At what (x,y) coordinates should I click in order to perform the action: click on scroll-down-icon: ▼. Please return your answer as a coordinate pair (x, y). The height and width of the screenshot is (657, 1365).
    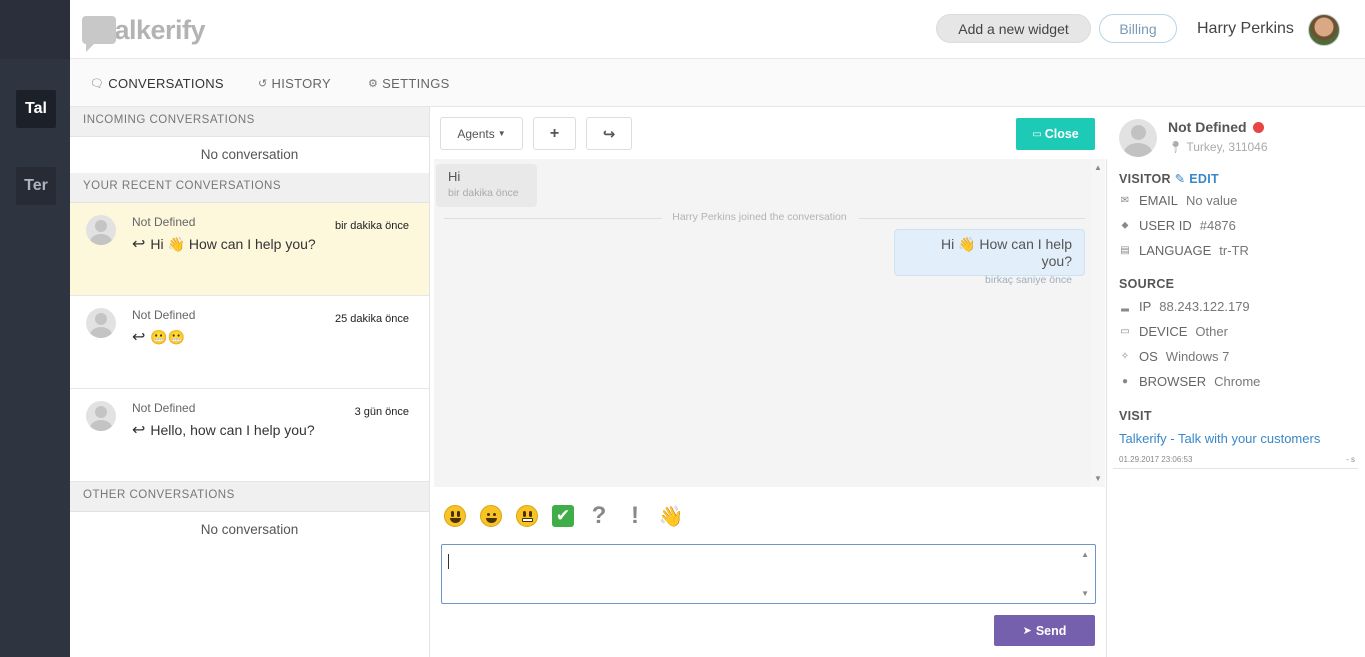
    Looking at the image, I should click on (1098, 478).